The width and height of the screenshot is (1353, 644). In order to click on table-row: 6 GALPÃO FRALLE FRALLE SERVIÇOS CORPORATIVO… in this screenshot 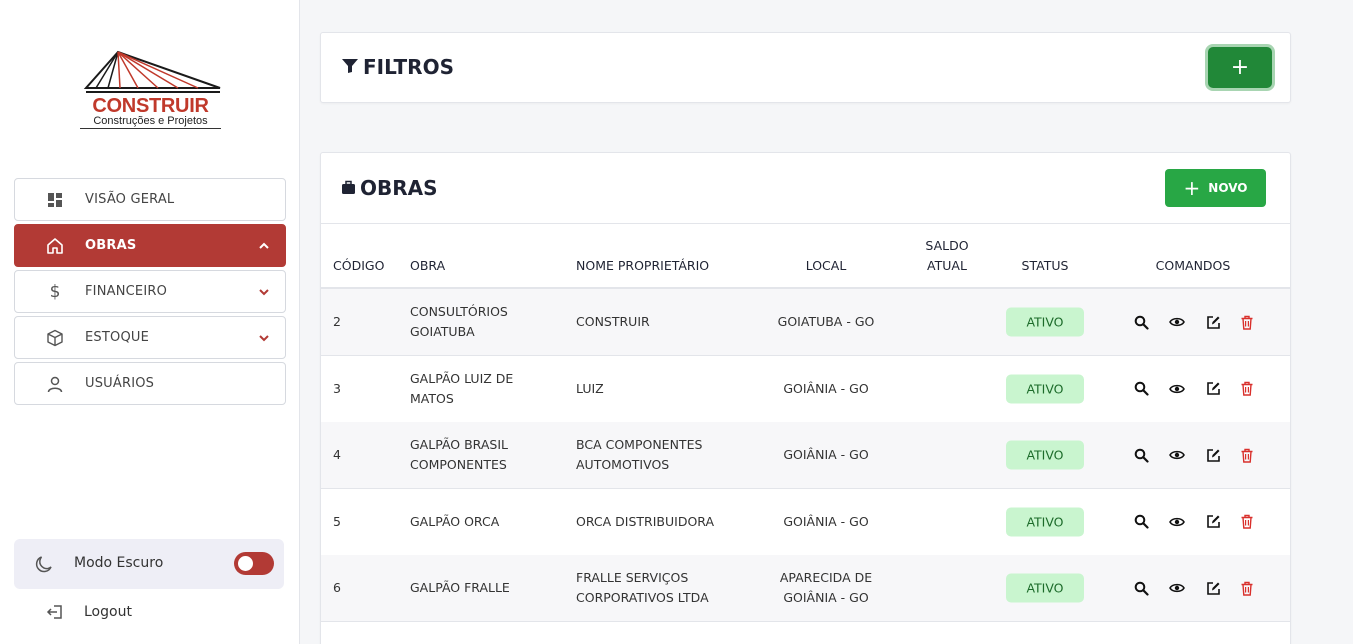, I will do `click(805, 588)`.